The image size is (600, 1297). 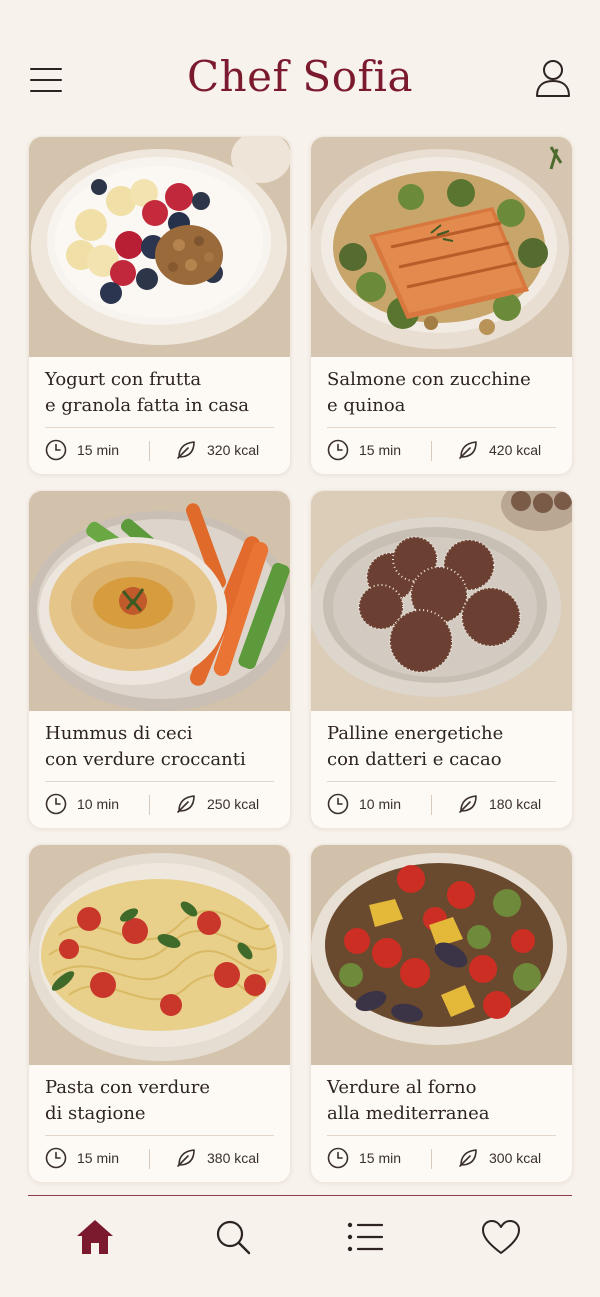 I want to click on recipe-meta: 10 min 180 kcal, so click(x=441, y=805).